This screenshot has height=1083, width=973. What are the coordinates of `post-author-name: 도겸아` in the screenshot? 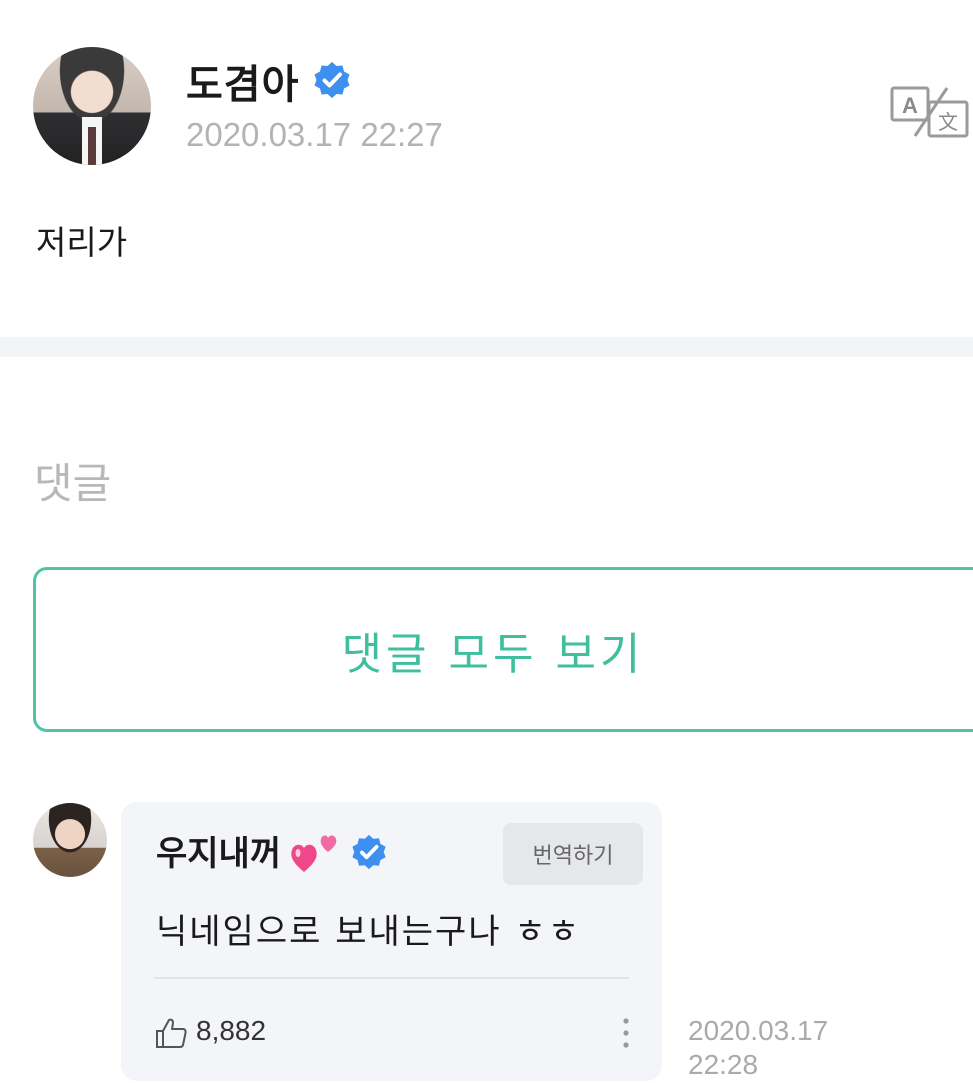 It's located at (242, 81).